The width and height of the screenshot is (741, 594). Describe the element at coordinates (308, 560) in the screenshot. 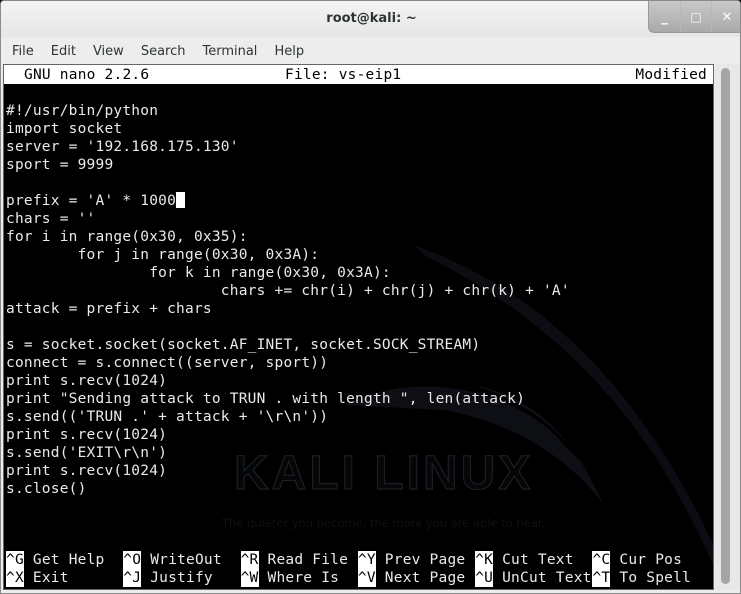

I see `shortcut-label: Read File` at that location.